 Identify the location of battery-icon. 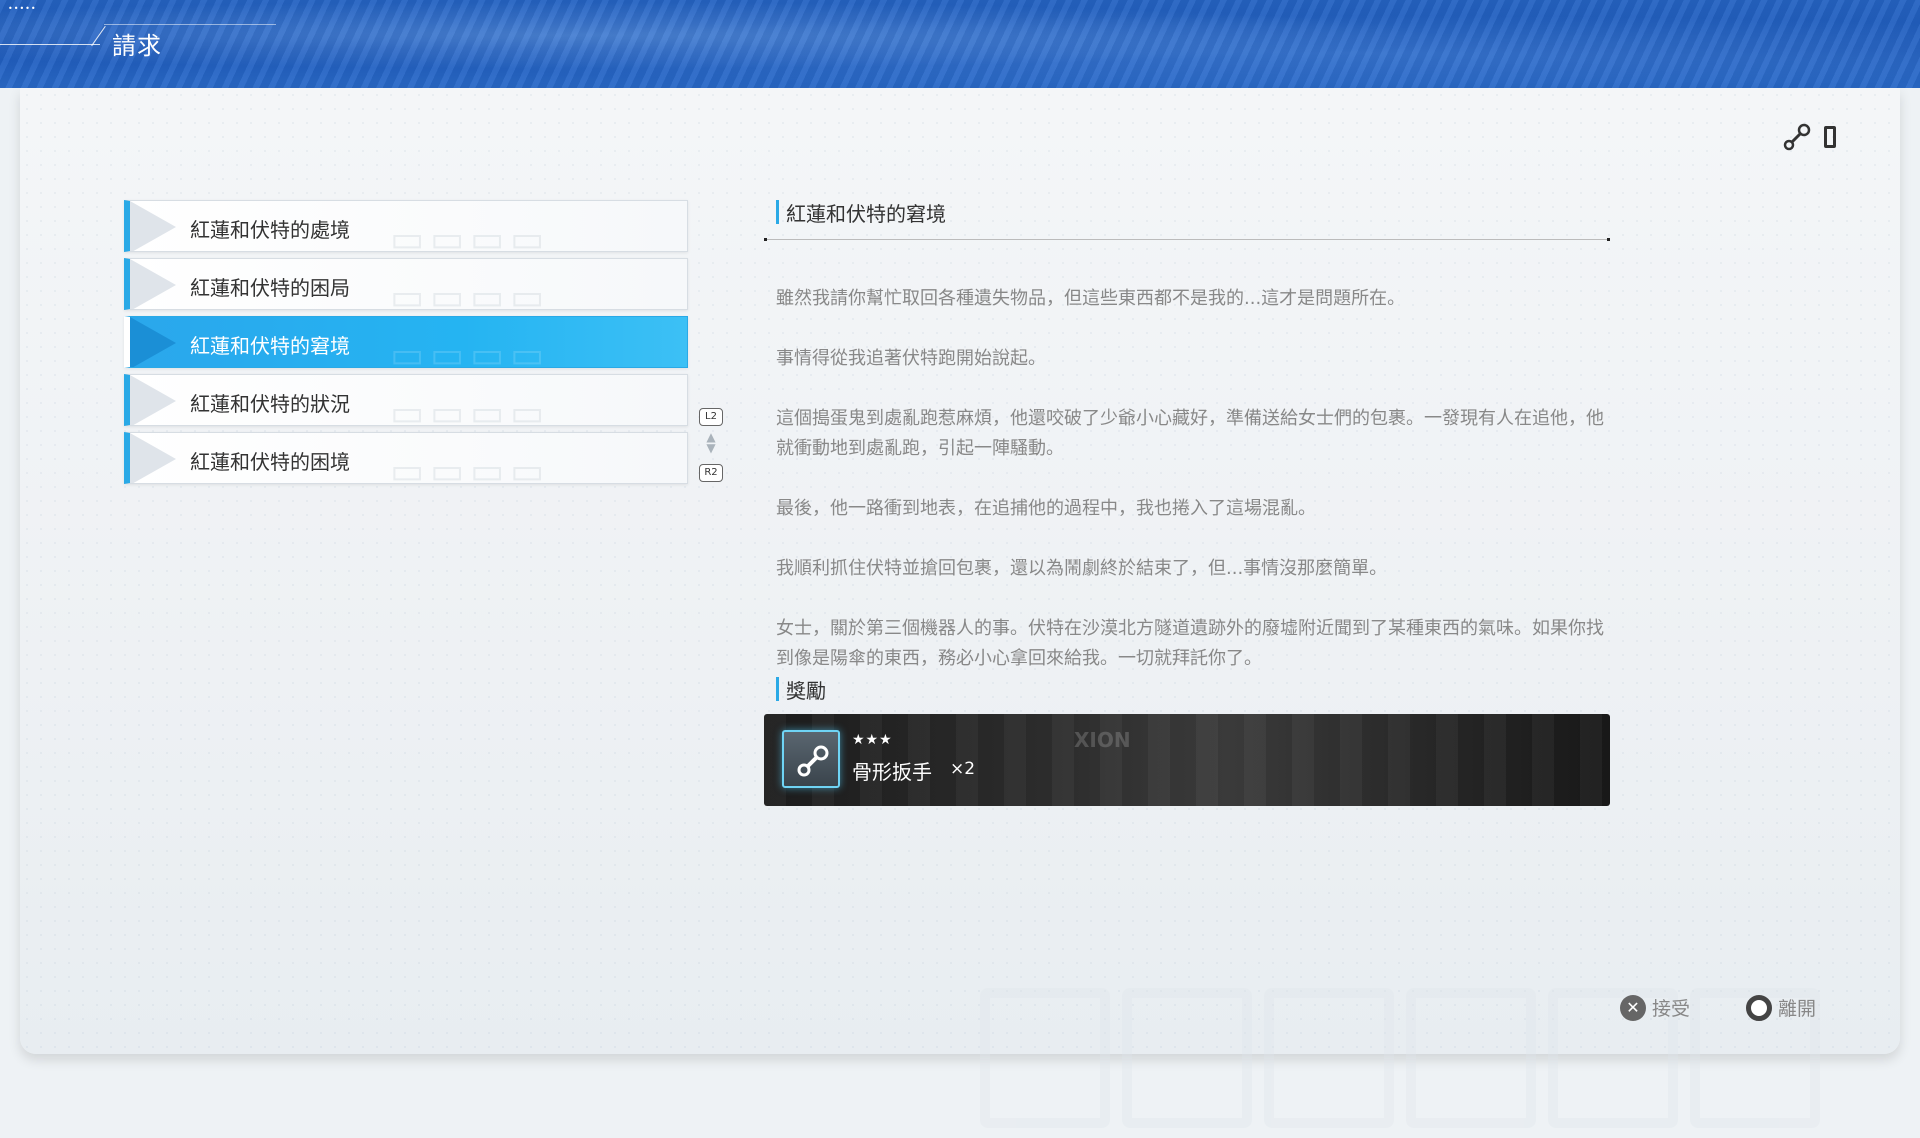
(1830, 137).